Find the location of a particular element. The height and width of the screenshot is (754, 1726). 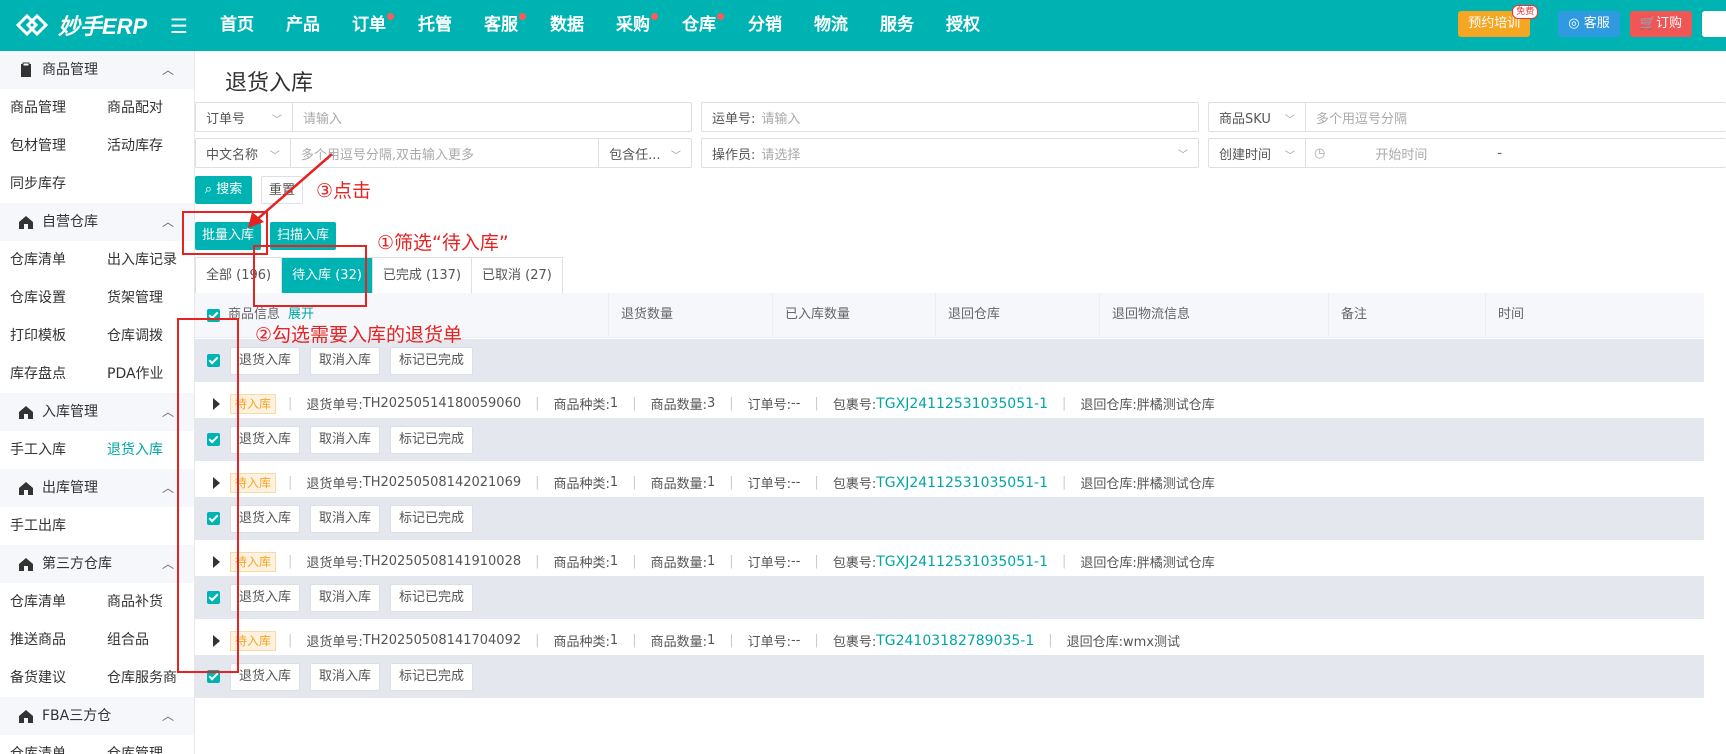

sidebar-row: 库存盘点 PDA作业 is located at coordinates (97, 374).